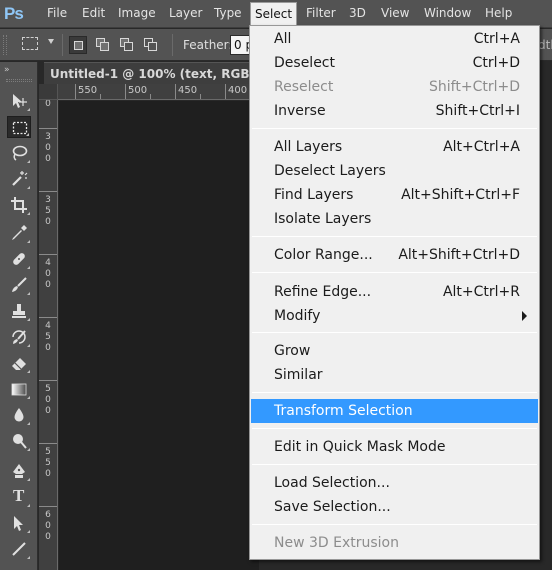 Image resolution: width=552 pixels, height=570 pixels. I want to click on path-selection-tool-icon, so click(19, 523).